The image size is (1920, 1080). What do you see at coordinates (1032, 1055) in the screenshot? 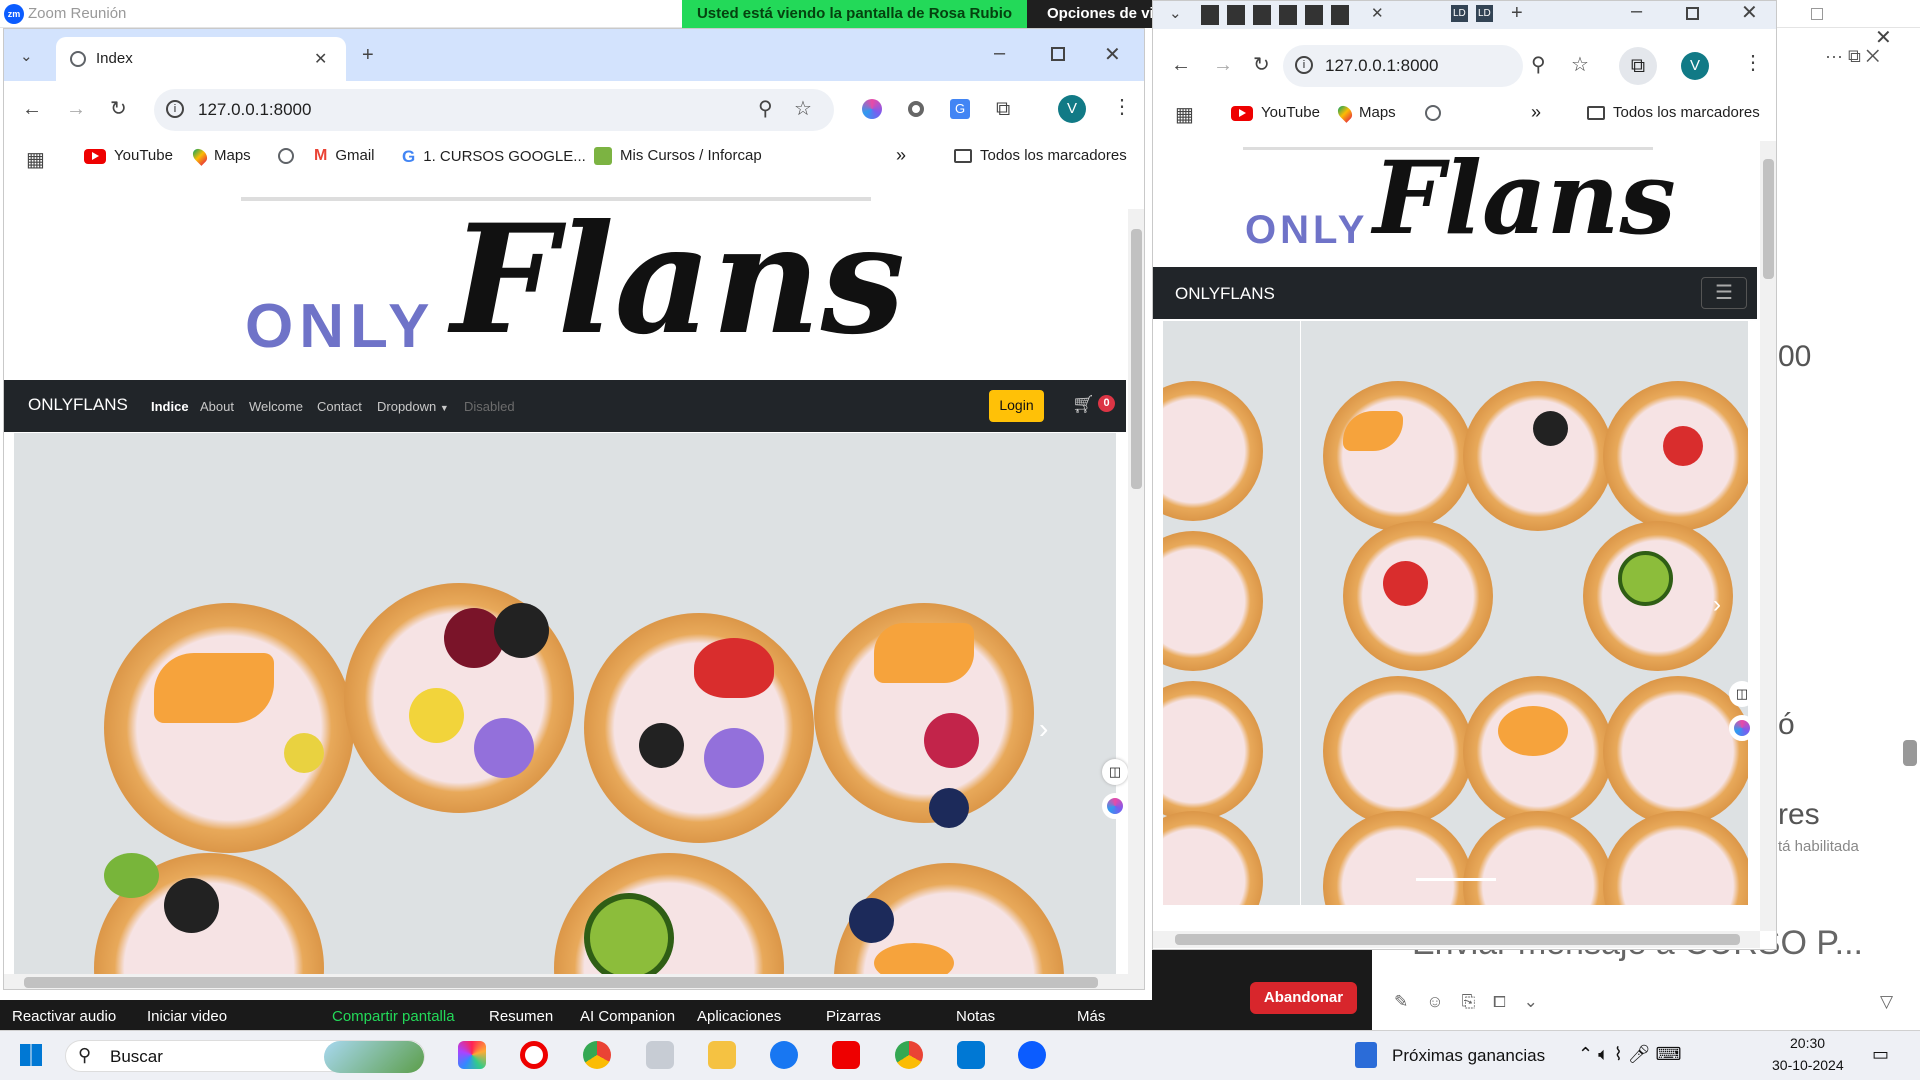
I see `zoom-app-icon` at bounding box center [1032, 1055].